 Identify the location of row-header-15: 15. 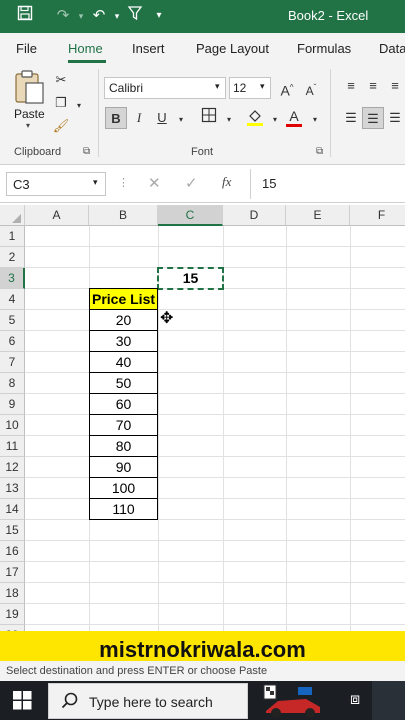
(12, 530).